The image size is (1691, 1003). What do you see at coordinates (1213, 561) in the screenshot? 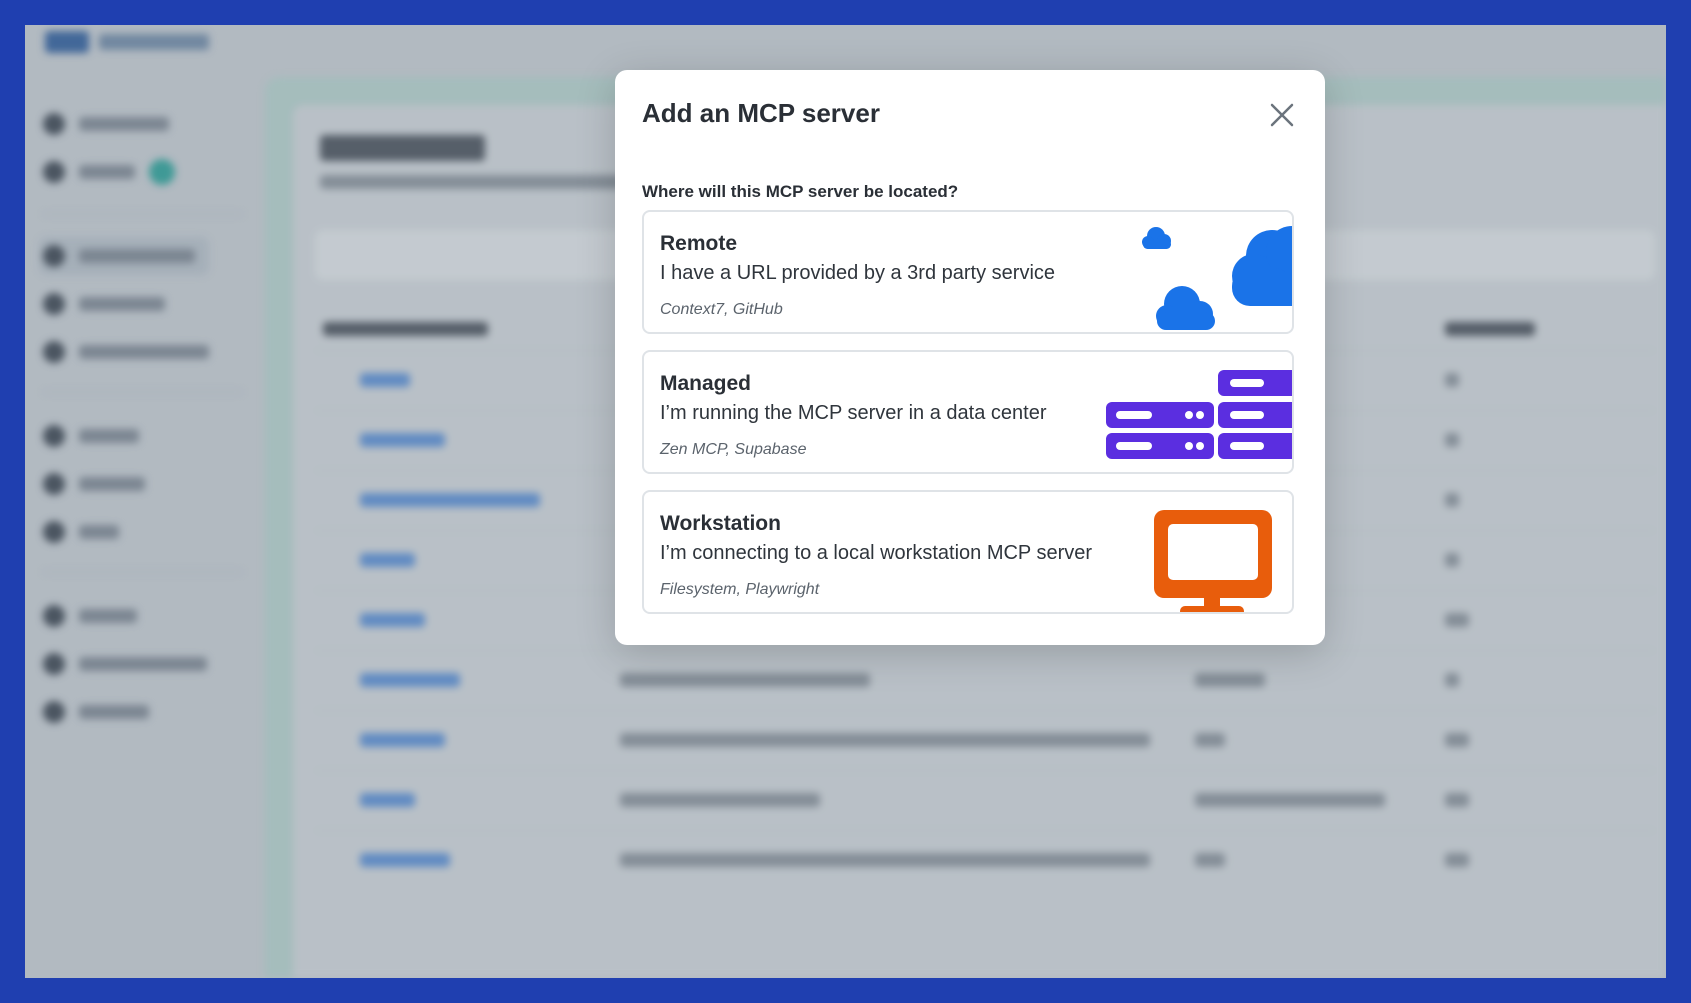
I see `monitor-icon` at bounding box center [1213, 561].